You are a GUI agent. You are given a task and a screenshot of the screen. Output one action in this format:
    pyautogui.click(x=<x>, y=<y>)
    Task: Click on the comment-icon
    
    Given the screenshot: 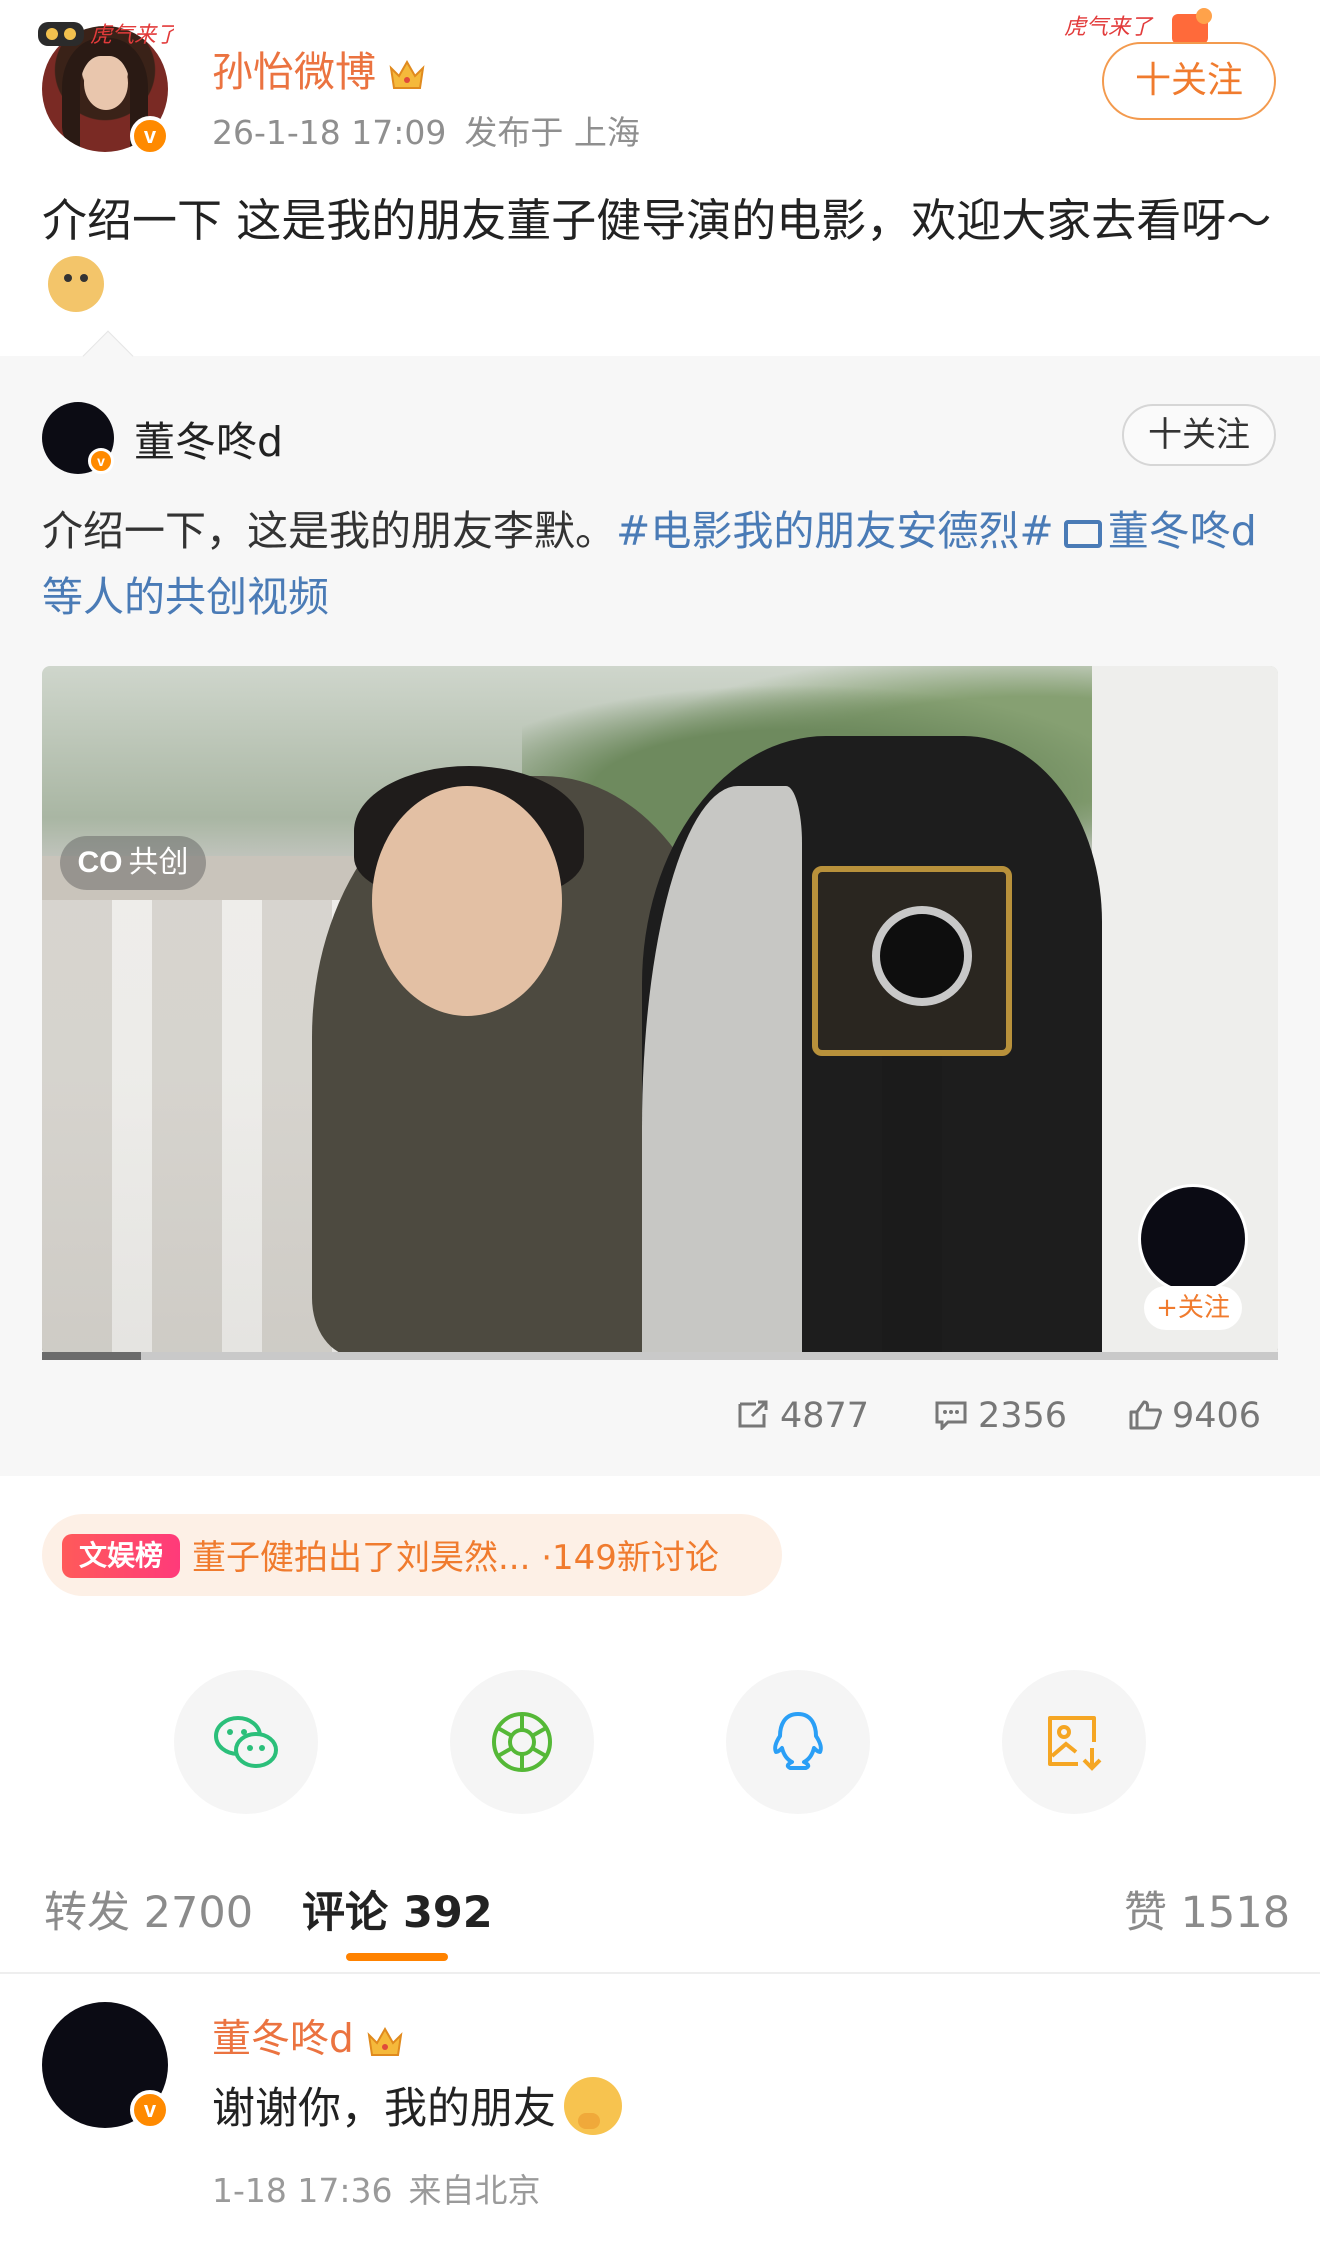 What is the action you would take?
    pyautogui.click(x=951, y=1415)
    